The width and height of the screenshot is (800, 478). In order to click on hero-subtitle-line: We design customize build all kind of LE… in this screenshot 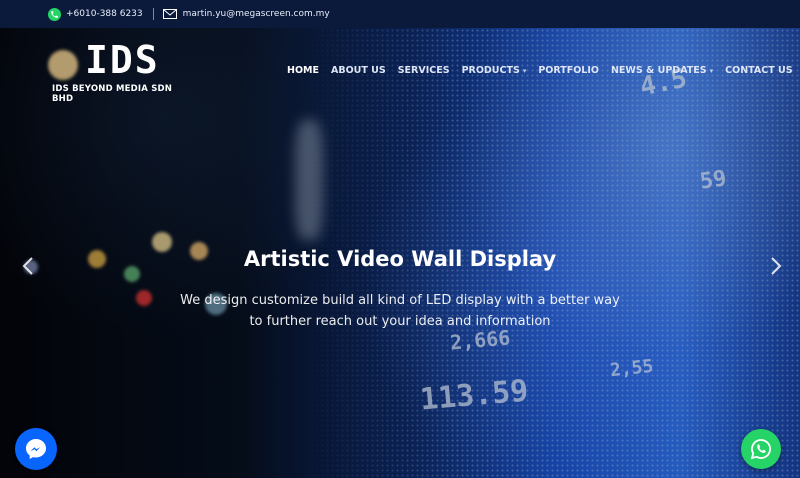, I will do `click(400, 300)`.